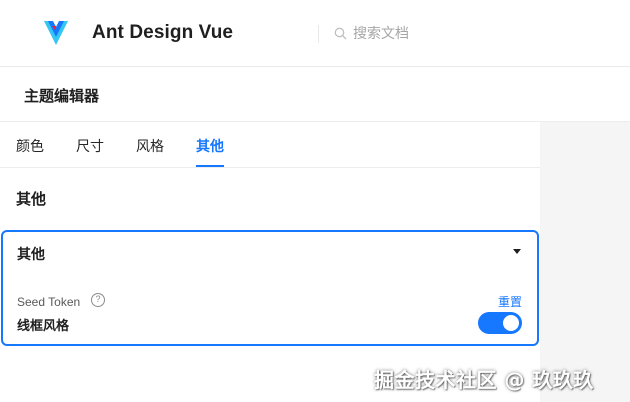  What do you see at coordinates (484, 380) in the screenshot?
I see `watermark: 掘金技术社区 @ 玖玖玖` at bounding box center [484, 380].